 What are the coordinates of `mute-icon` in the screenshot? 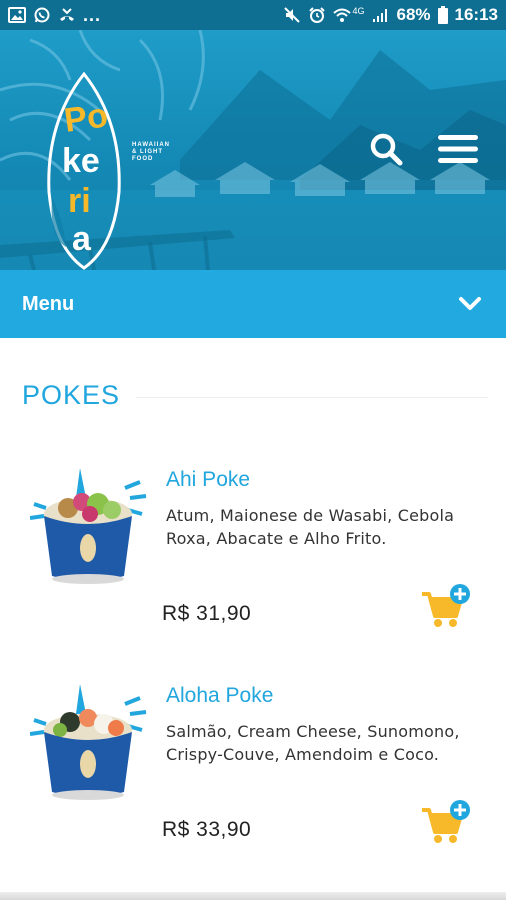 It's located at (292, 15).